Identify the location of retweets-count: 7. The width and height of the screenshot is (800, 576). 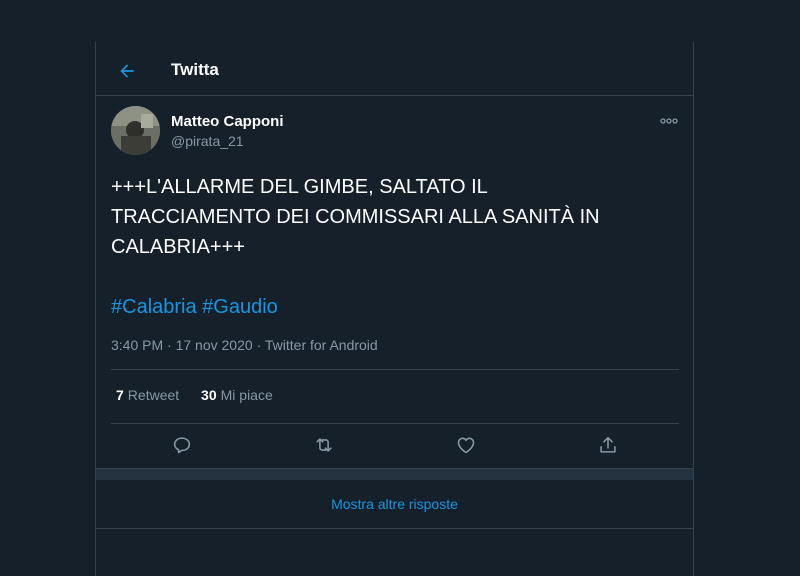
(120, 395).